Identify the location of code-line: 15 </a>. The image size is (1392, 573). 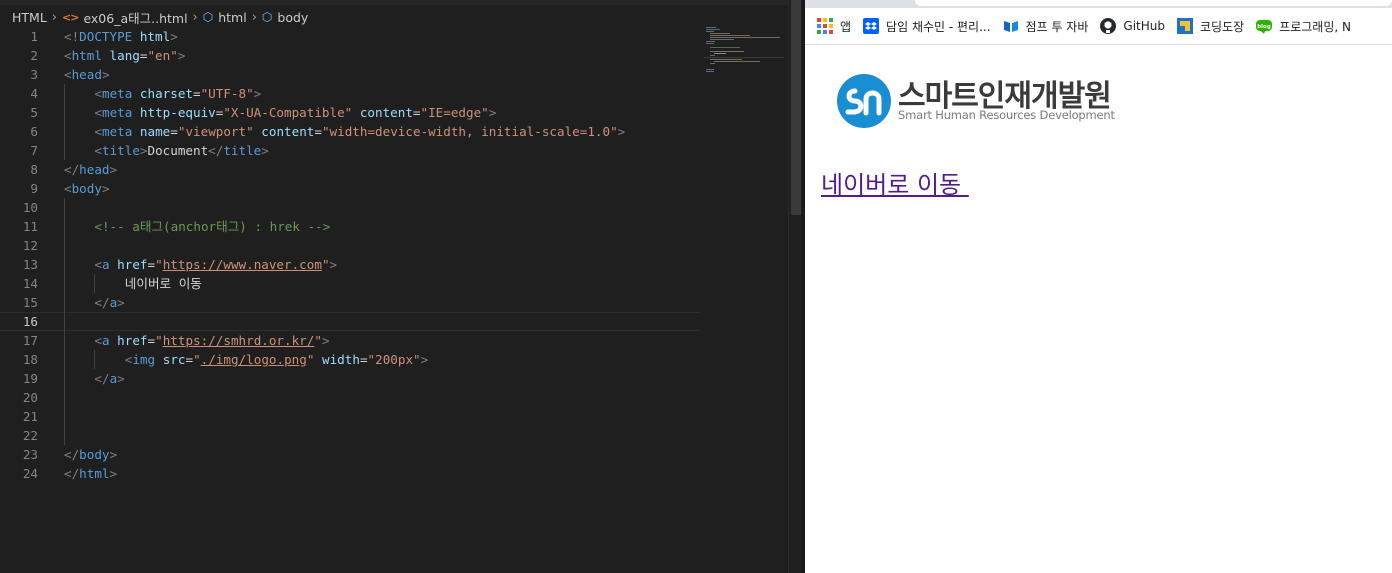
(350, 302).